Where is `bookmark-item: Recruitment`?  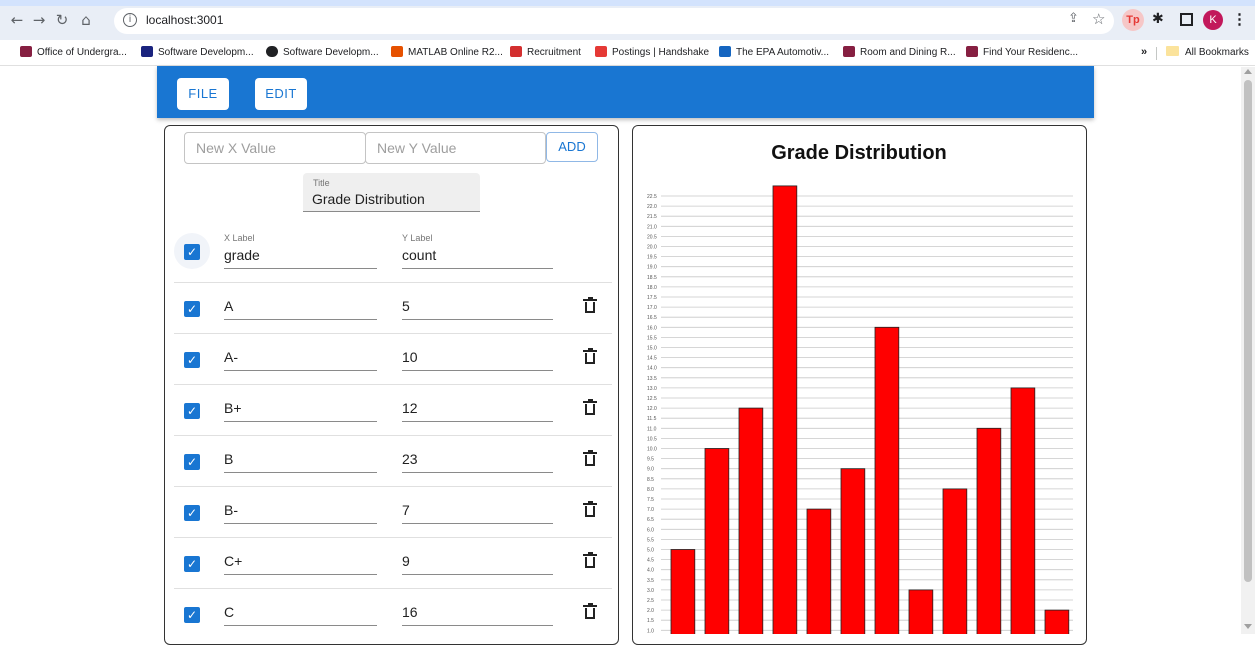 bookmark-item: Recruitment is located at coordinates (545, 53).